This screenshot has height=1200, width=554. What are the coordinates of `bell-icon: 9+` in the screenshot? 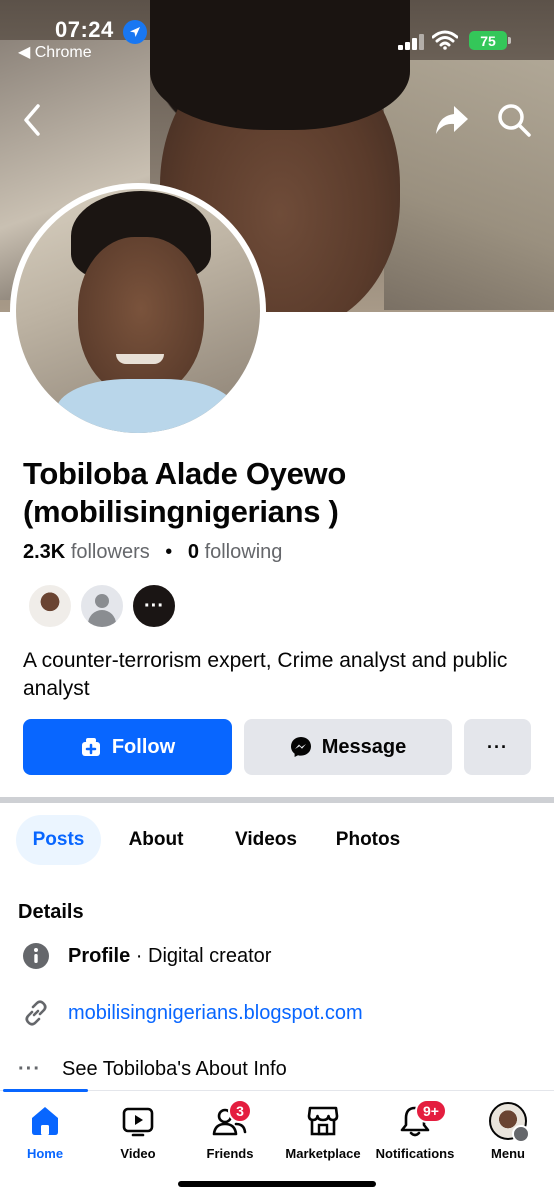 It's located at (415, 1120).